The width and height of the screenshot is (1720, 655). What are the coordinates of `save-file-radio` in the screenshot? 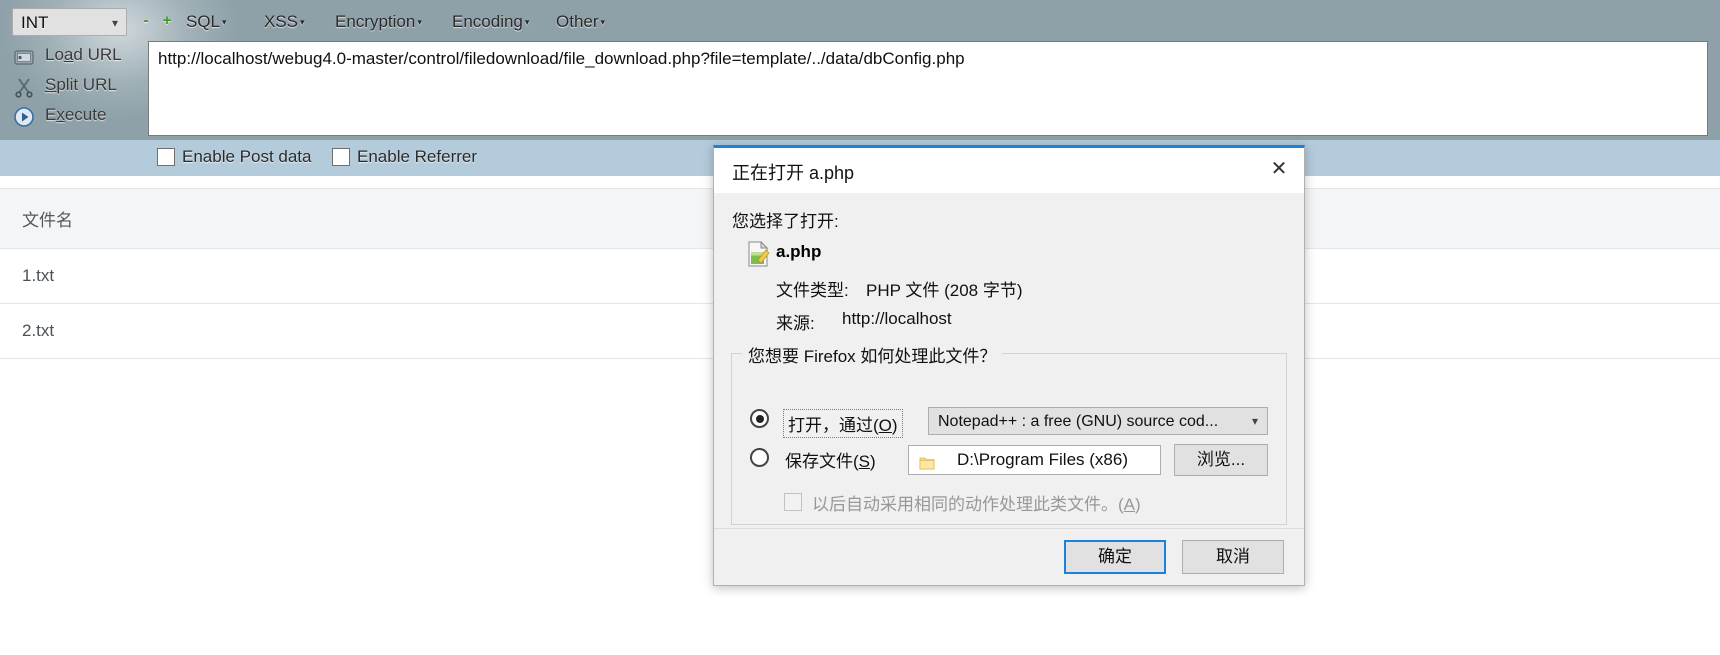 It's located at (759, 457).